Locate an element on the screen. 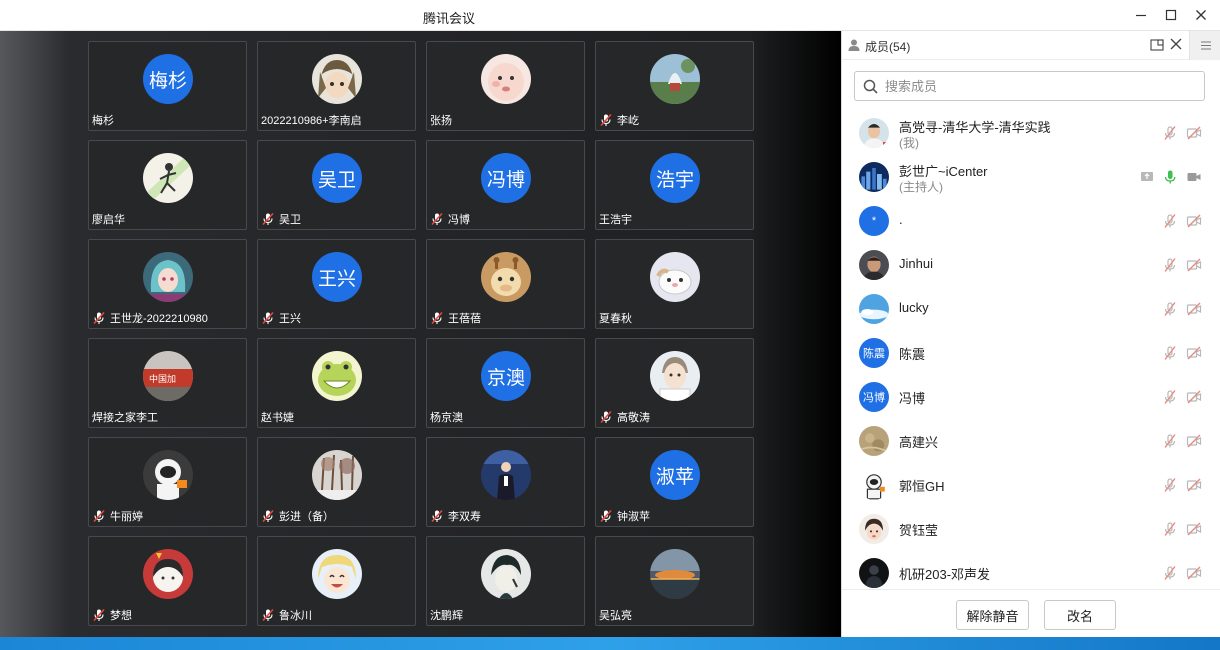  close-panel-icon is located at coordinates (1176, 44).